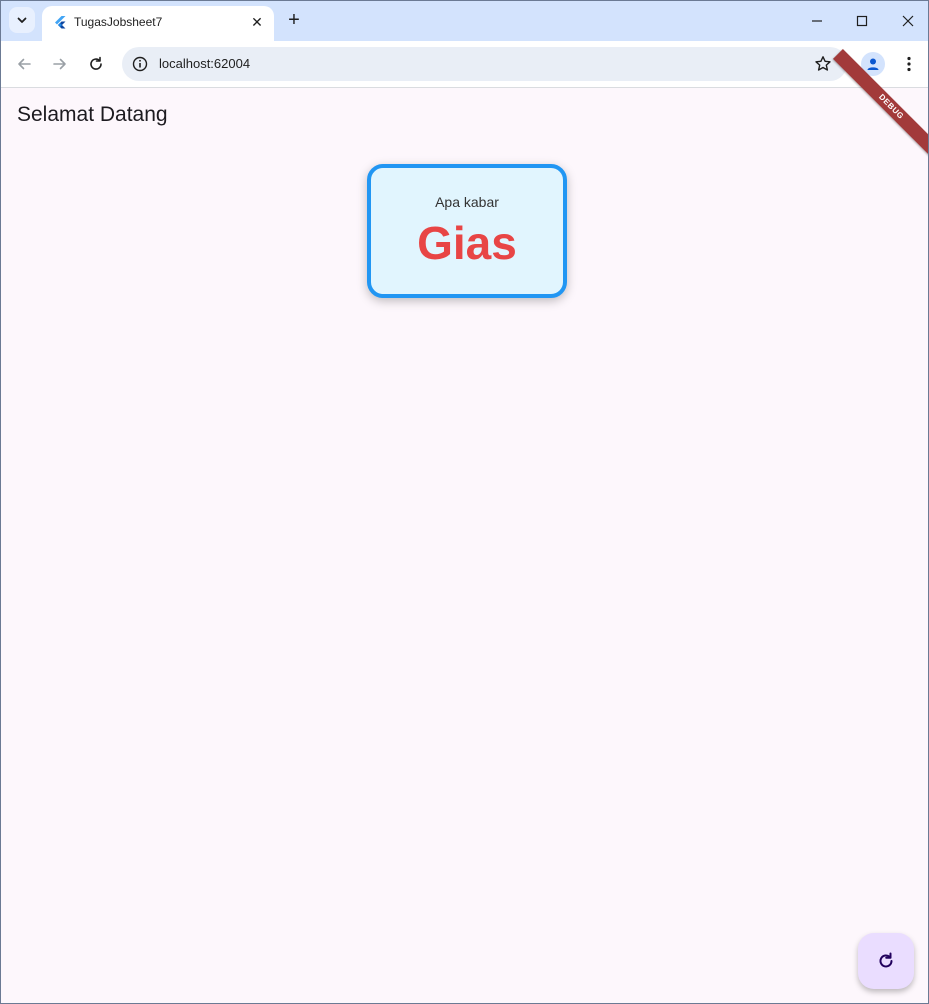 Image resolution: width=929 pixels, height=1004 pixels. What do you see at coordinates (118, 22) in the screenshot?
I see `tab-title: TugasJobsheet7` at bounding box center [118, 22].